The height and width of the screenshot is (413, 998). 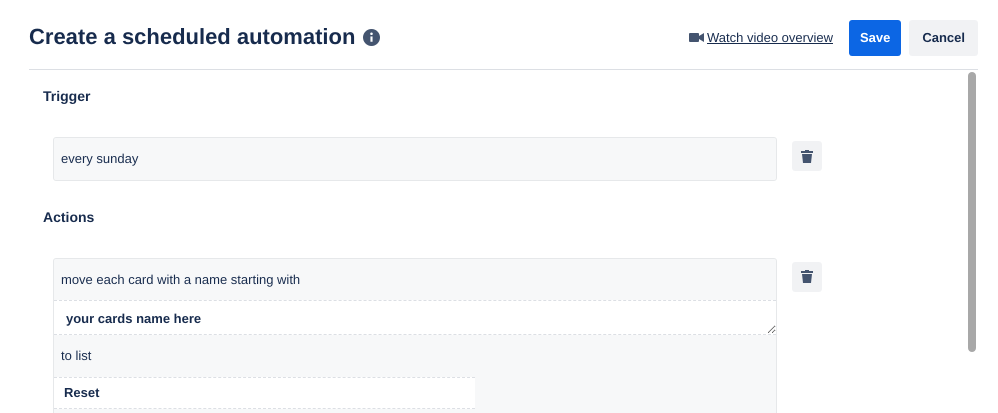 What do you see at coordinates (67, 96) in the screenshot?
I see `section-heading: Trigger` at bounding box center [67, 96].